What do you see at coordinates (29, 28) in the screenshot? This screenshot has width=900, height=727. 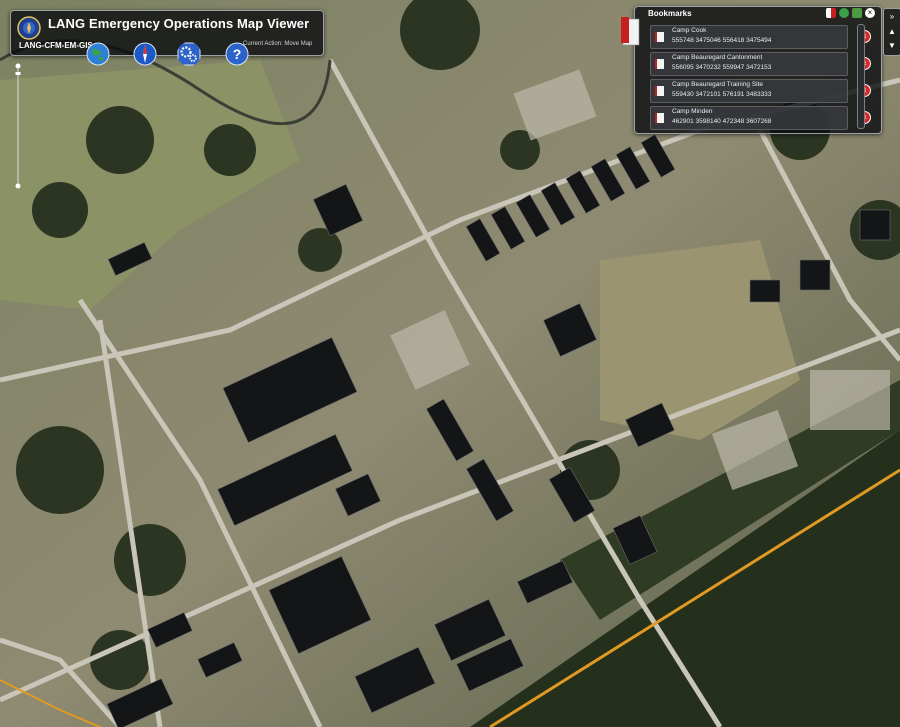 I see `lang-logo-icon` at bounding box center [29, 28].